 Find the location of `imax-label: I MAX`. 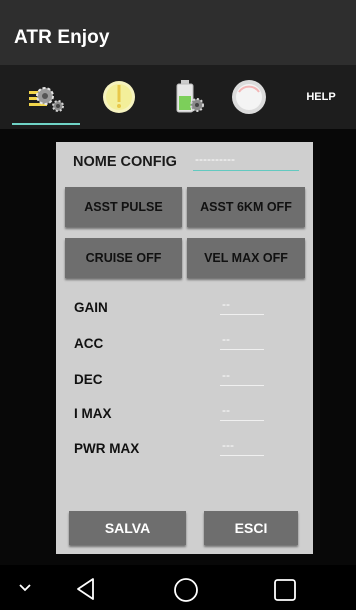

imax-label: I MAX is located at coordinates (93, 413).